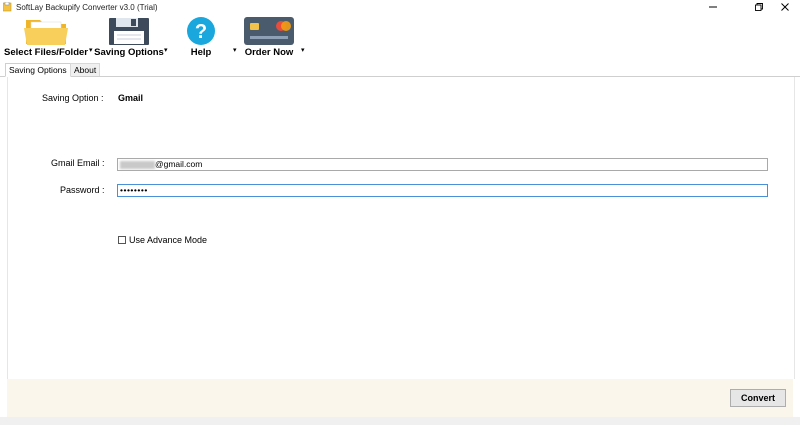 This screenshot has height=425, width=800. Describe the element at coordinates (400, 7) in the screenshot. I see `title-bar: SoftLay Backupify Converter v3.0 (Trial)` at that location.